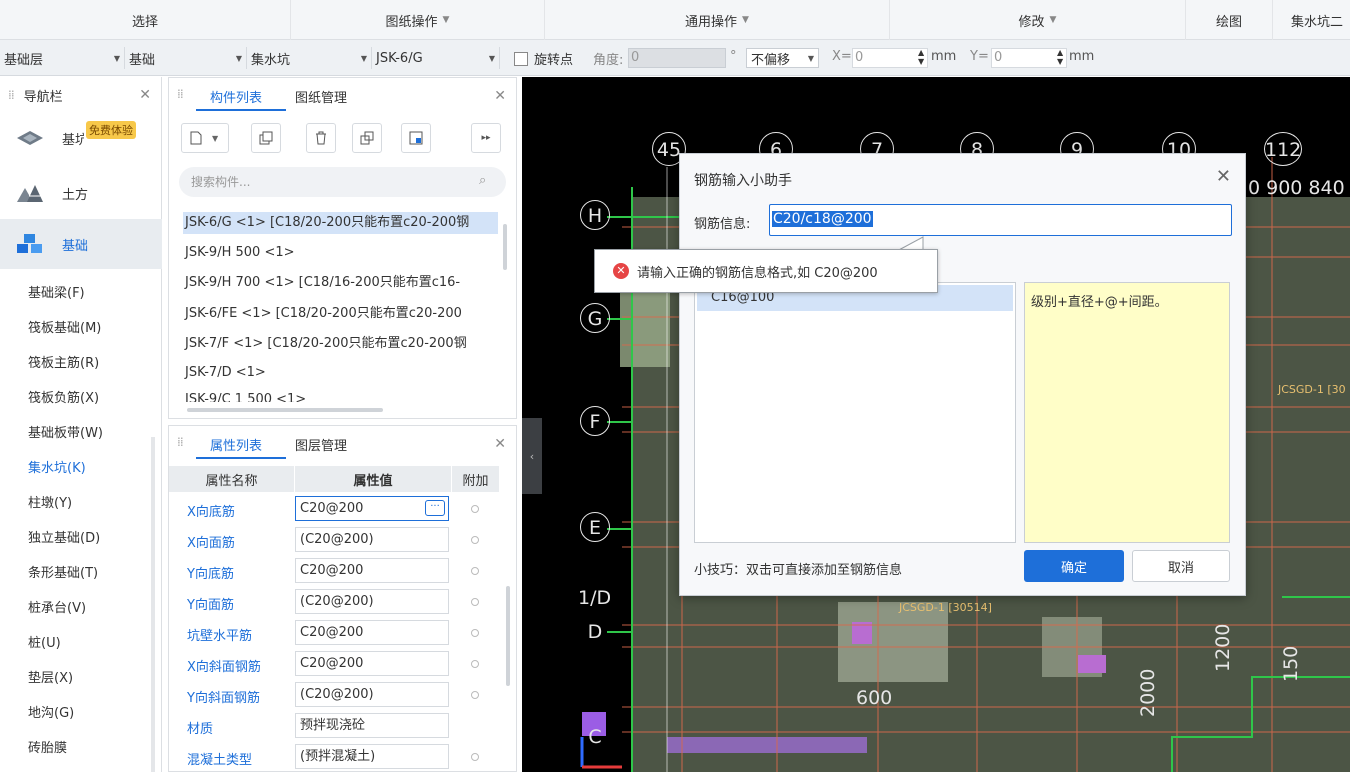  Describe the element at coordinates (1000, 220) in the screenshot. I see `rebar-info-input: C20/c18@200` at that location.